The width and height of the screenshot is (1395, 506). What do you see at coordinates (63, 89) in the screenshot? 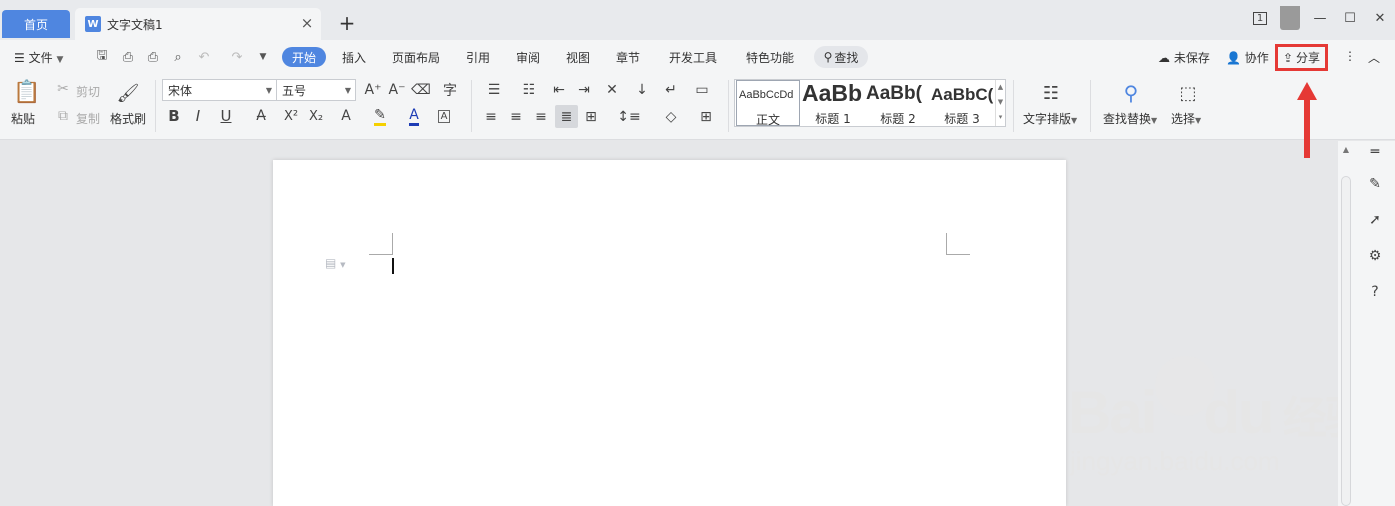
I see `cut-icon: ✂` at bounding box center [63, 89].